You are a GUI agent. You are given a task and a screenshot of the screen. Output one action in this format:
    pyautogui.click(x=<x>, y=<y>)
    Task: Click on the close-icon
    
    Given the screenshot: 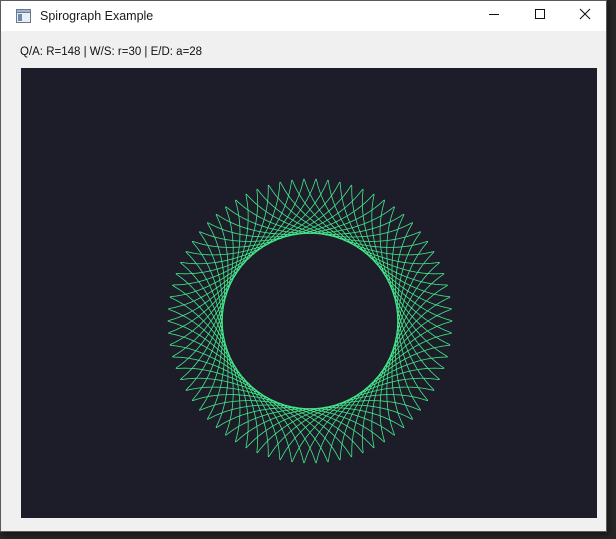 What is the action you would take?
    pyautogui.click(x=585, y=16)
    